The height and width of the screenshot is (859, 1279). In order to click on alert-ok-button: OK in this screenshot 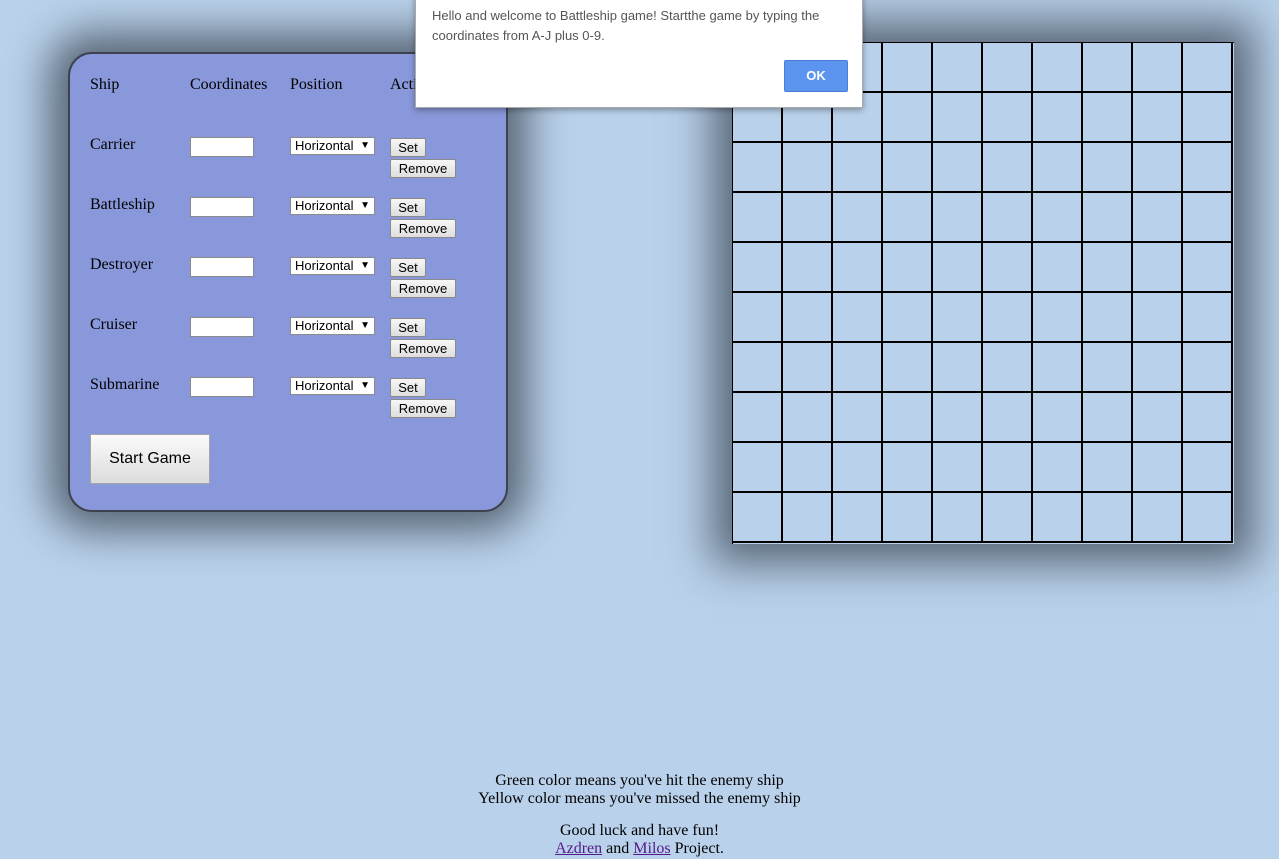, I will do `click(816, 76)`.